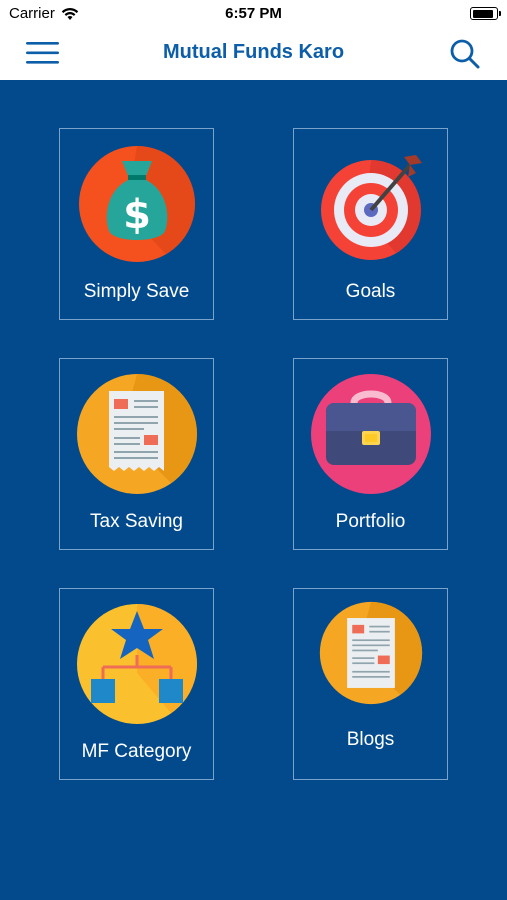  I want to click on tile-goals: Goals, so click(370, 224).